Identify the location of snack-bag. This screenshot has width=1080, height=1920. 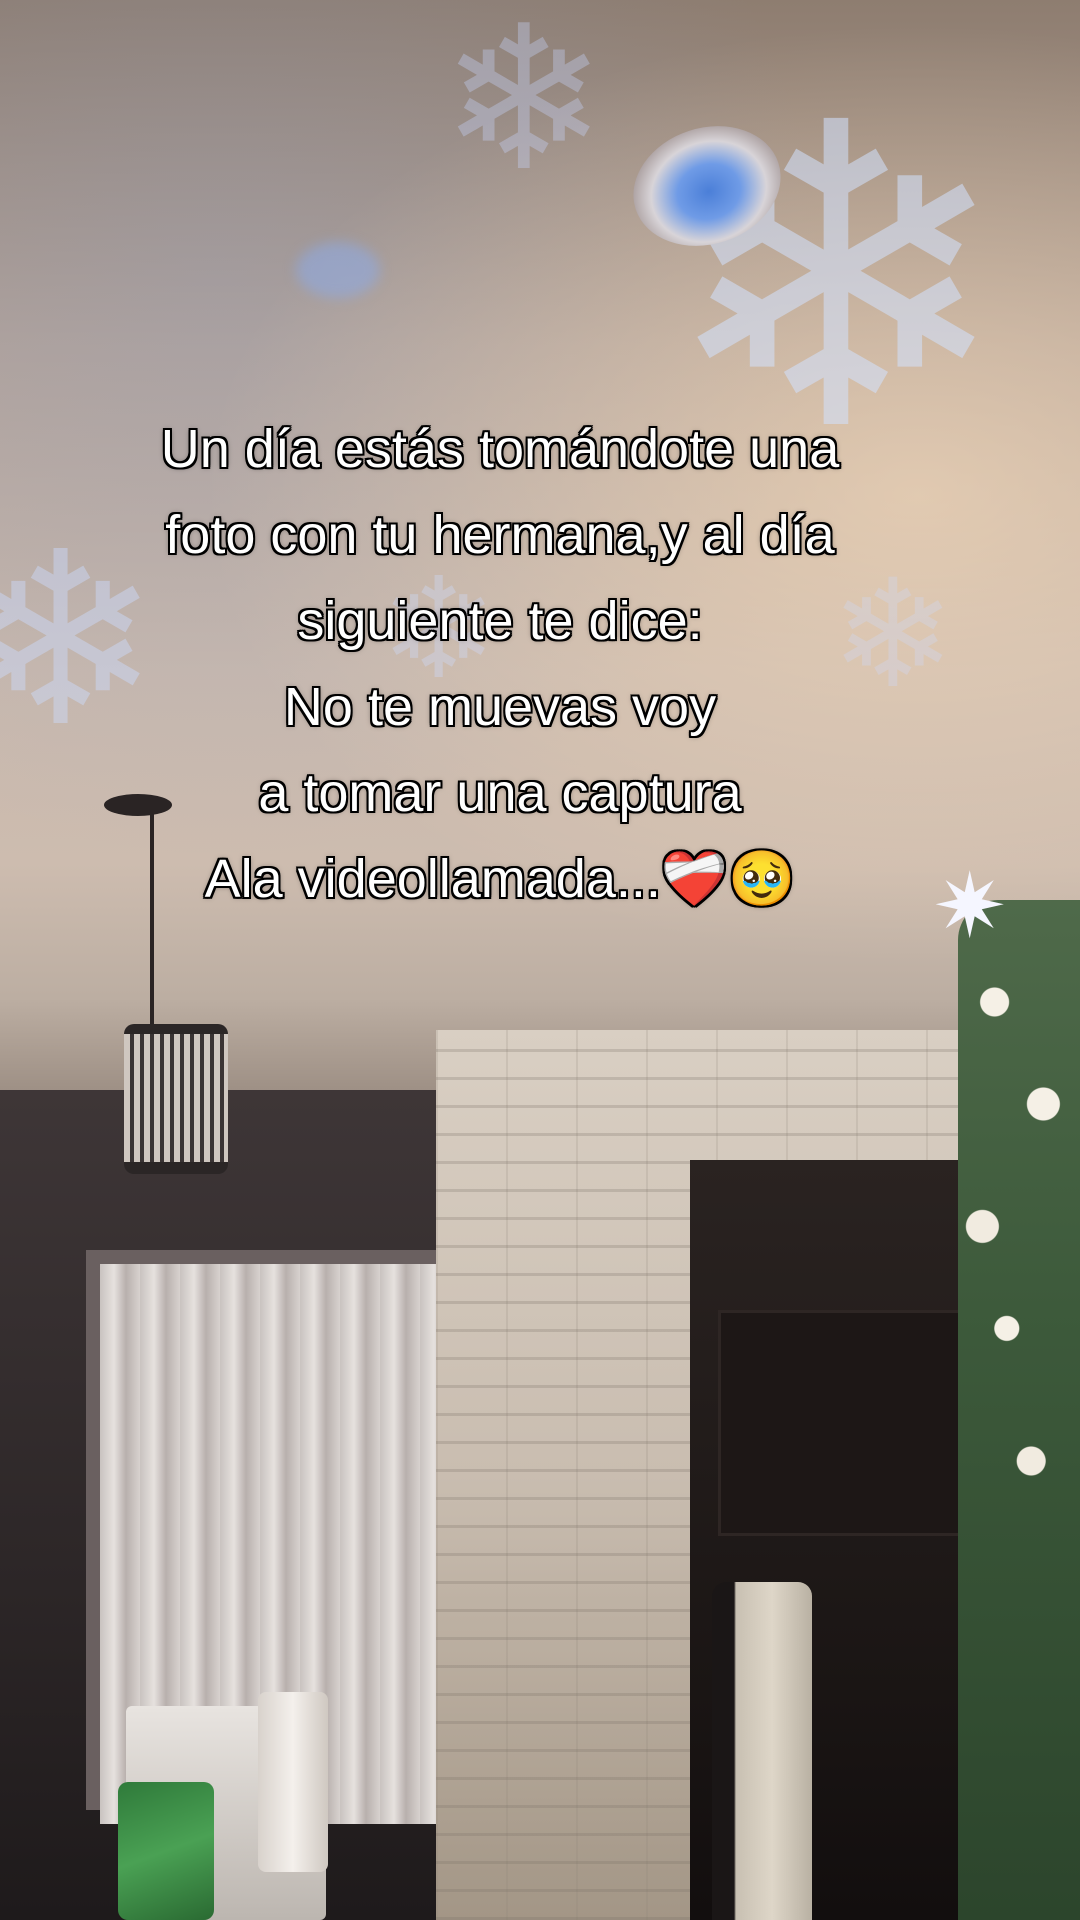
(166, 1851).